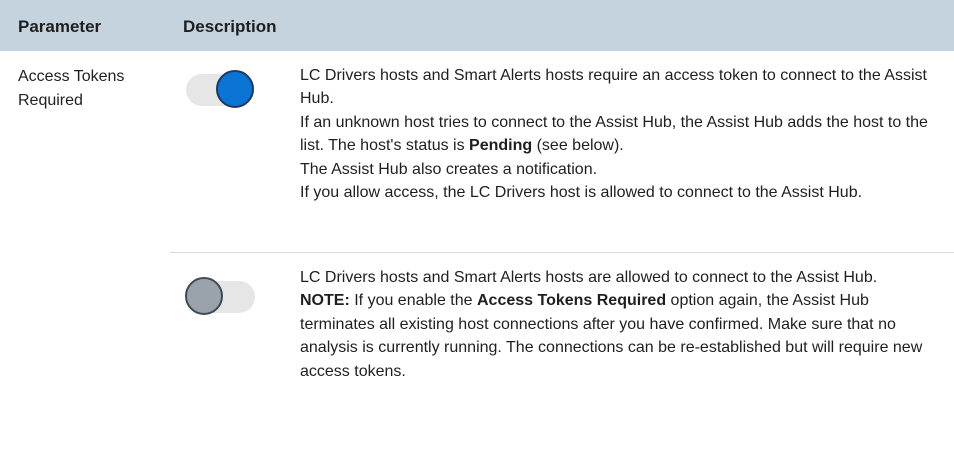 The image size is (954, 457). I want to click on pending-status: Pending, so click(501, 146).